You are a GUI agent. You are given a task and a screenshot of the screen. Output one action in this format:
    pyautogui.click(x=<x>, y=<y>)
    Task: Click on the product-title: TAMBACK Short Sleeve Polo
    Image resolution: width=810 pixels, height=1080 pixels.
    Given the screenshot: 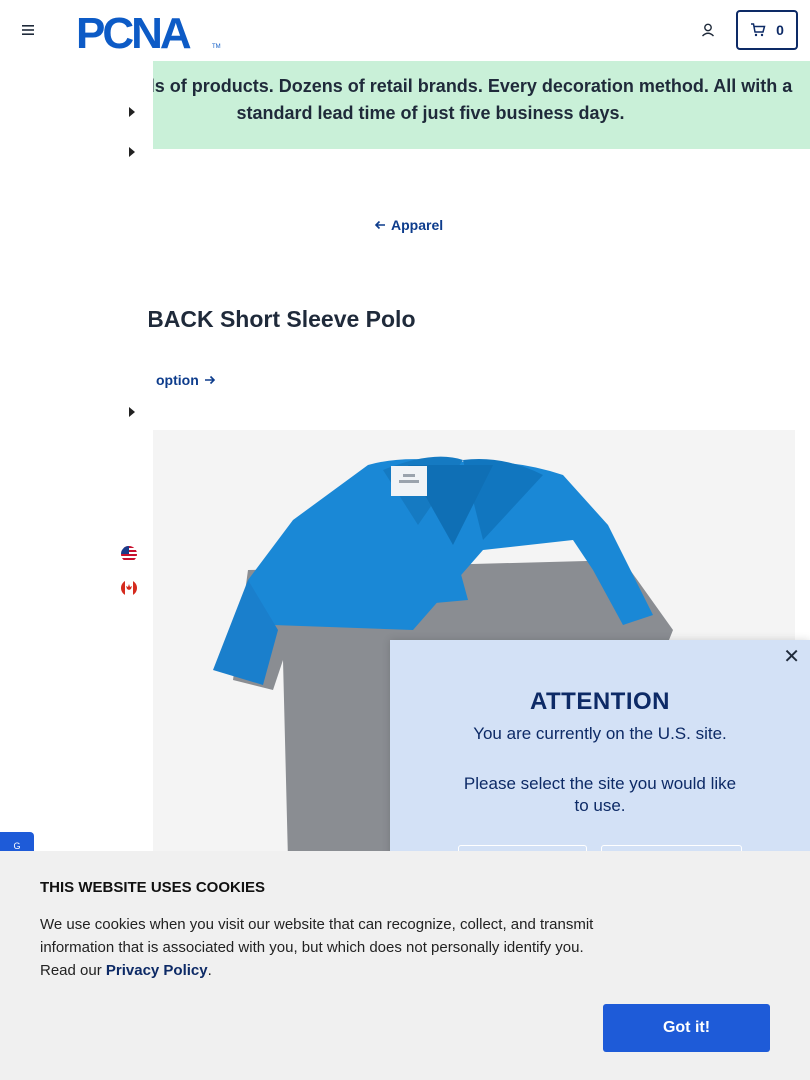 What is the action you would take?
    pyautogui.click(x=282, y=319)
    